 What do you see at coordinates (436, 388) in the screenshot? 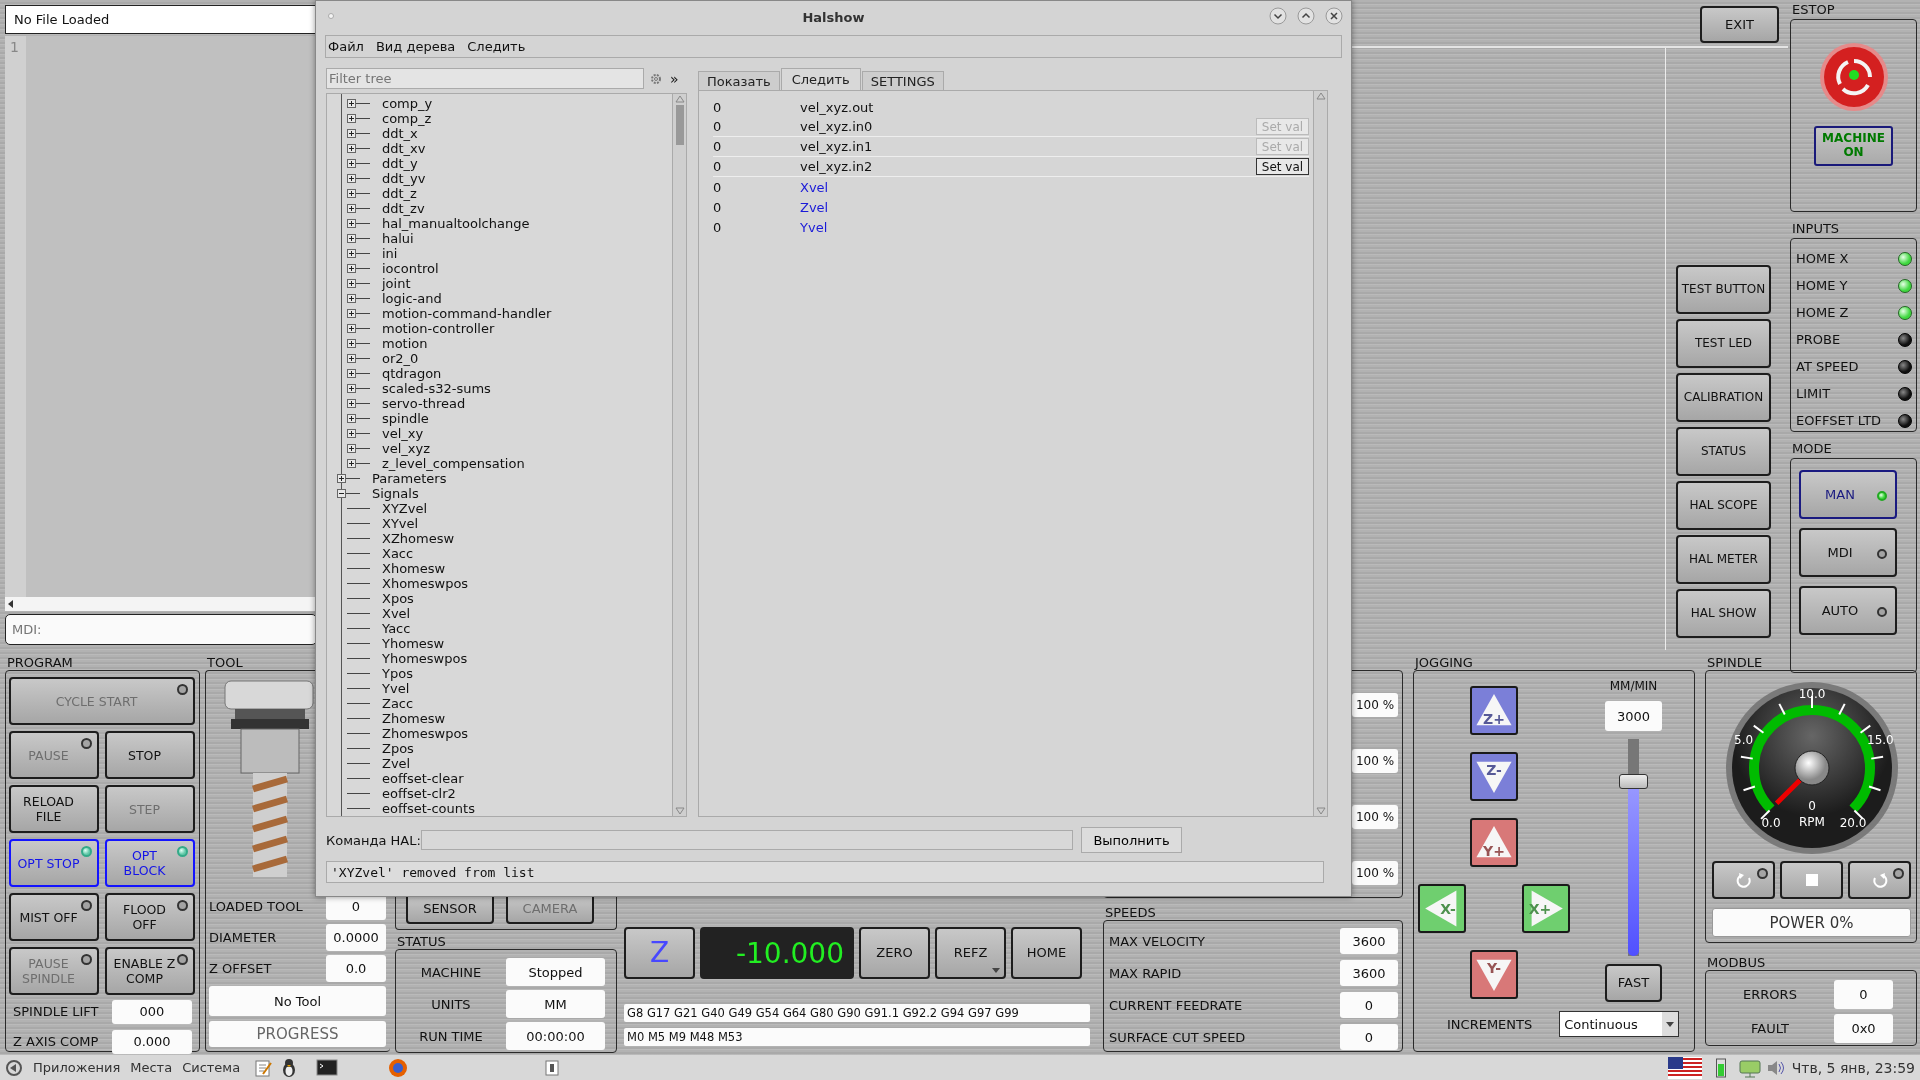
I see `tree-item: scaled-s32-sums` at bounding box center [436, 388].